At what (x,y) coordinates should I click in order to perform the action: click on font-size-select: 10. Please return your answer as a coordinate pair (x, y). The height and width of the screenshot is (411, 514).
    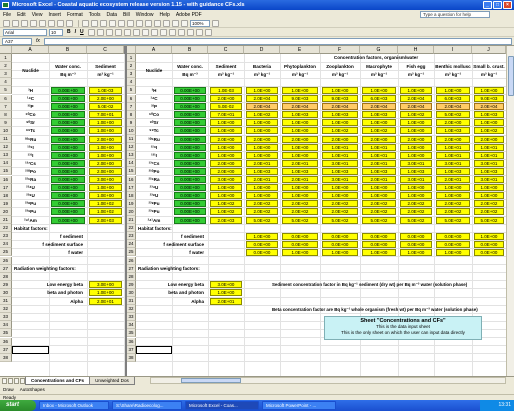
    Looking at the image, I should click on (56, 32).